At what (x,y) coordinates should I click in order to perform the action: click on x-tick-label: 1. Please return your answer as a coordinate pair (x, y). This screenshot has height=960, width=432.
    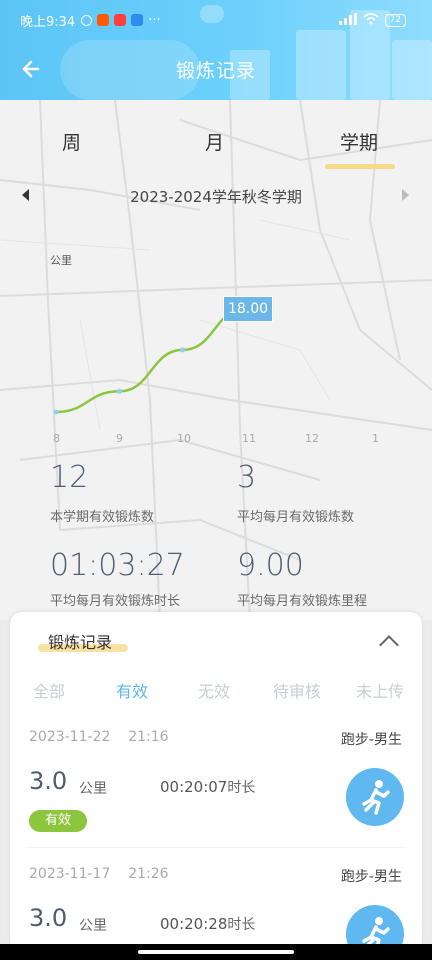
    Looking at the image, I should click on (375, 438).